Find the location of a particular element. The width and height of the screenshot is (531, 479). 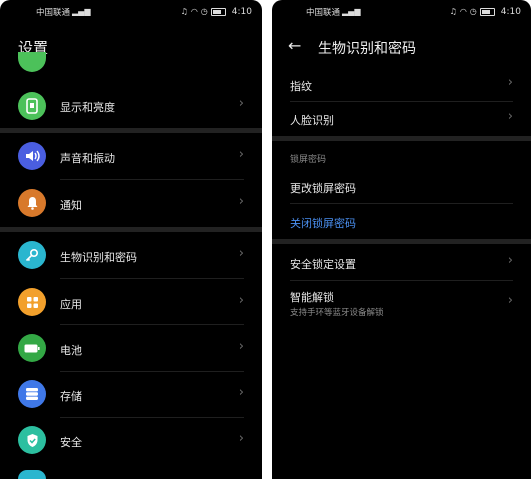

key-icon is located at coordinates (32, 255).